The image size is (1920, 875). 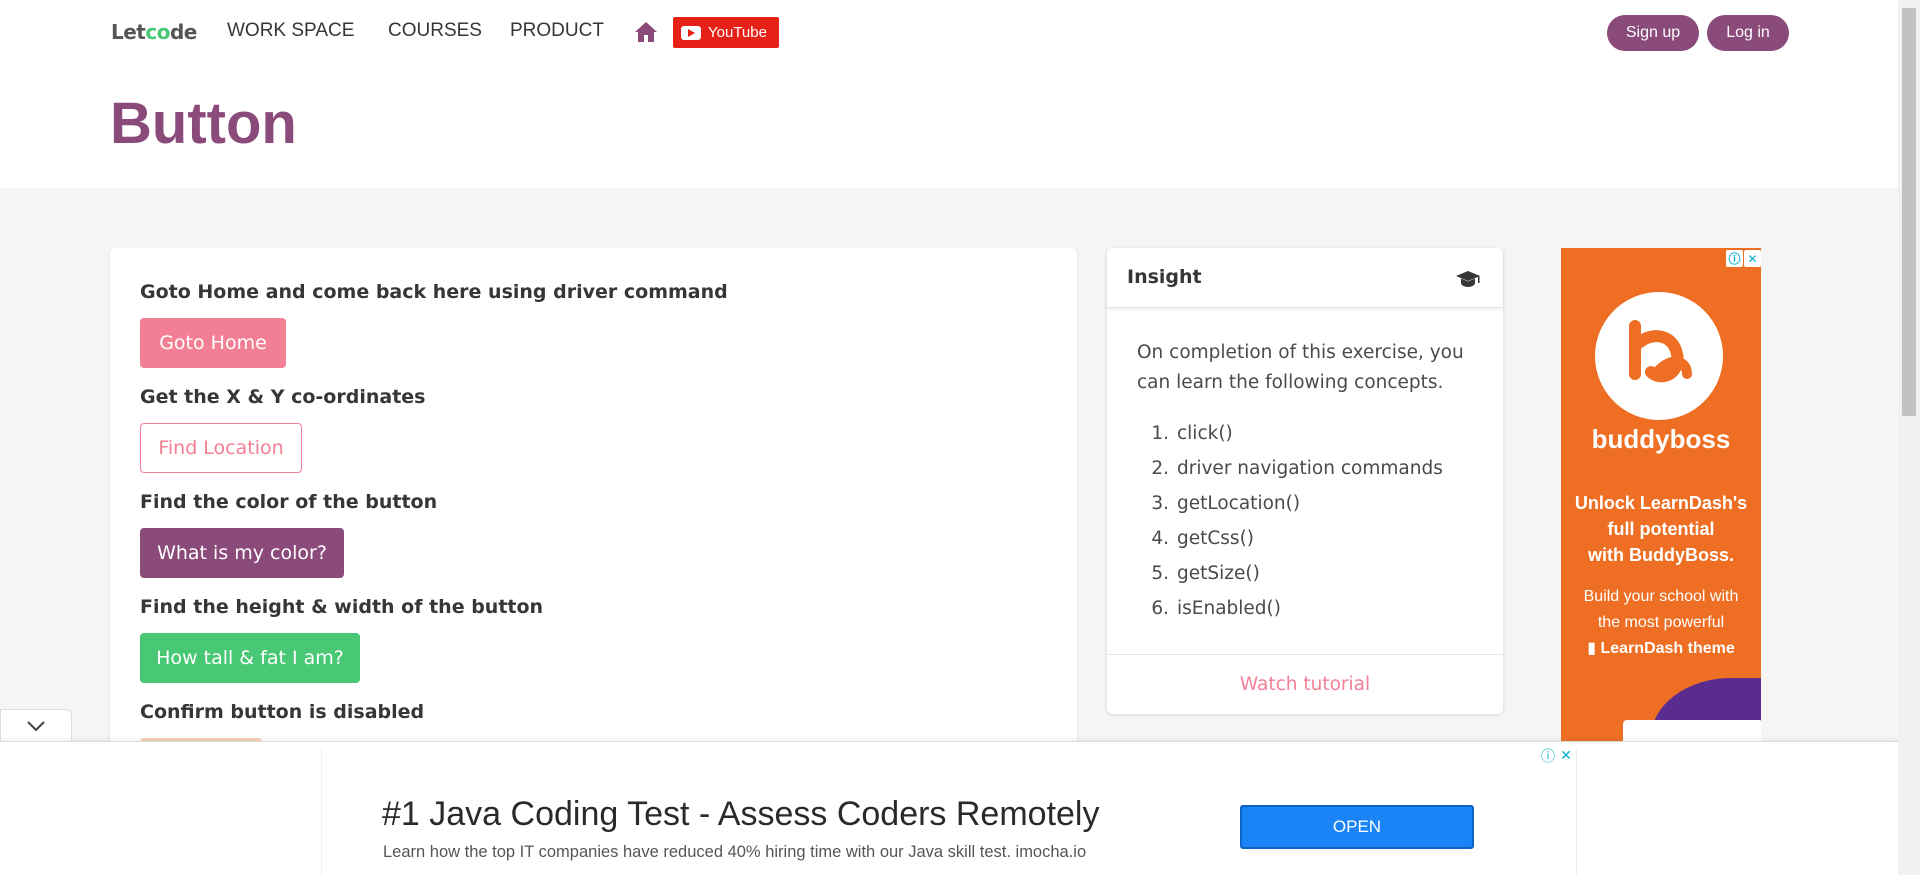 What do you see at coordinates (1909, 212) in the screenshot?
I see `scrollbar-thumb` at bounding box center [1909, 212].